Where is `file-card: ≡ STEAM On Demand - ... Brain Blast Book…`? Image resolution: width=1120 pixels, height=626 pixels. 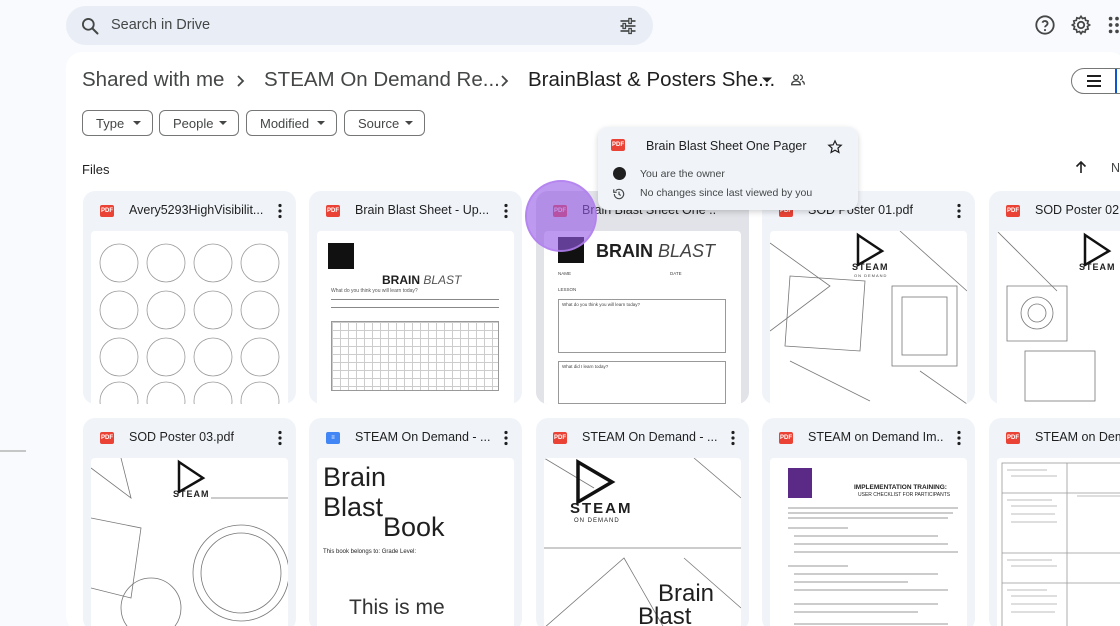
file-card: ≡ STEAM On Demand - ... Brain Blast Book… is located at coordinates (415, 522).